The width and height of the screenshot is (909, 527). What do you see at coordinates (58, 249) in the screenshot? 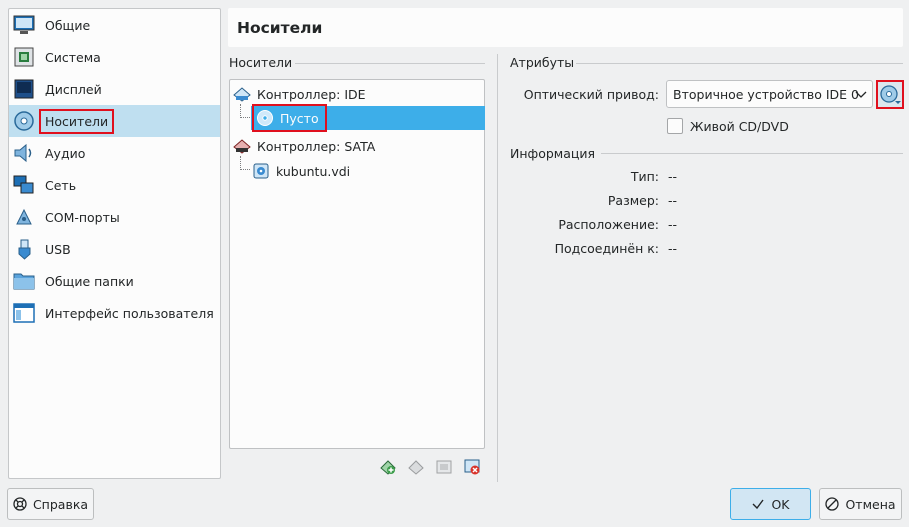
I see `sidebar-item-label: USB` at bounding box center [58, 249].